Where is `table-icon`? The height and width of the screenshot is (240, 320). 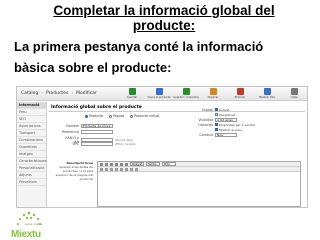
table-icon is located at coordinates (136, 169).